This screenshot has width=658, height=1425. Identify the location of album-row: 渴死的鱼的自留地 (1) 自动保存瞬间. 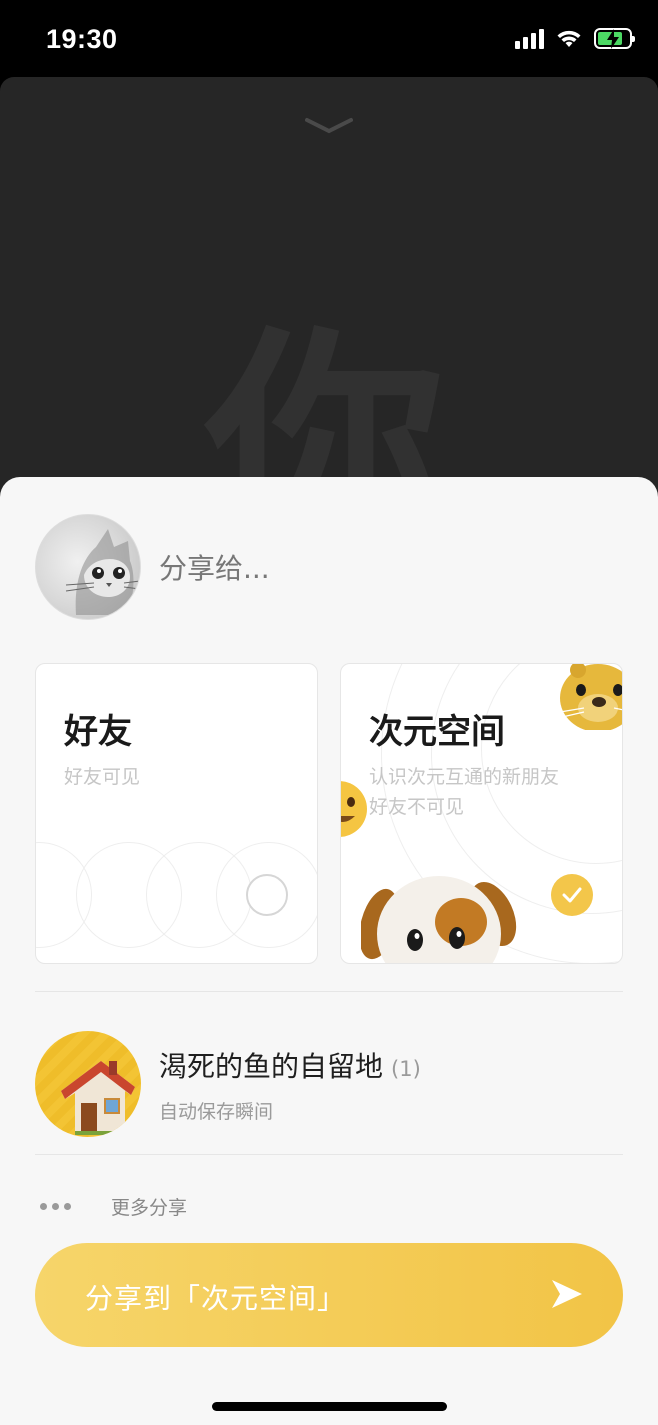
(329, 1084).